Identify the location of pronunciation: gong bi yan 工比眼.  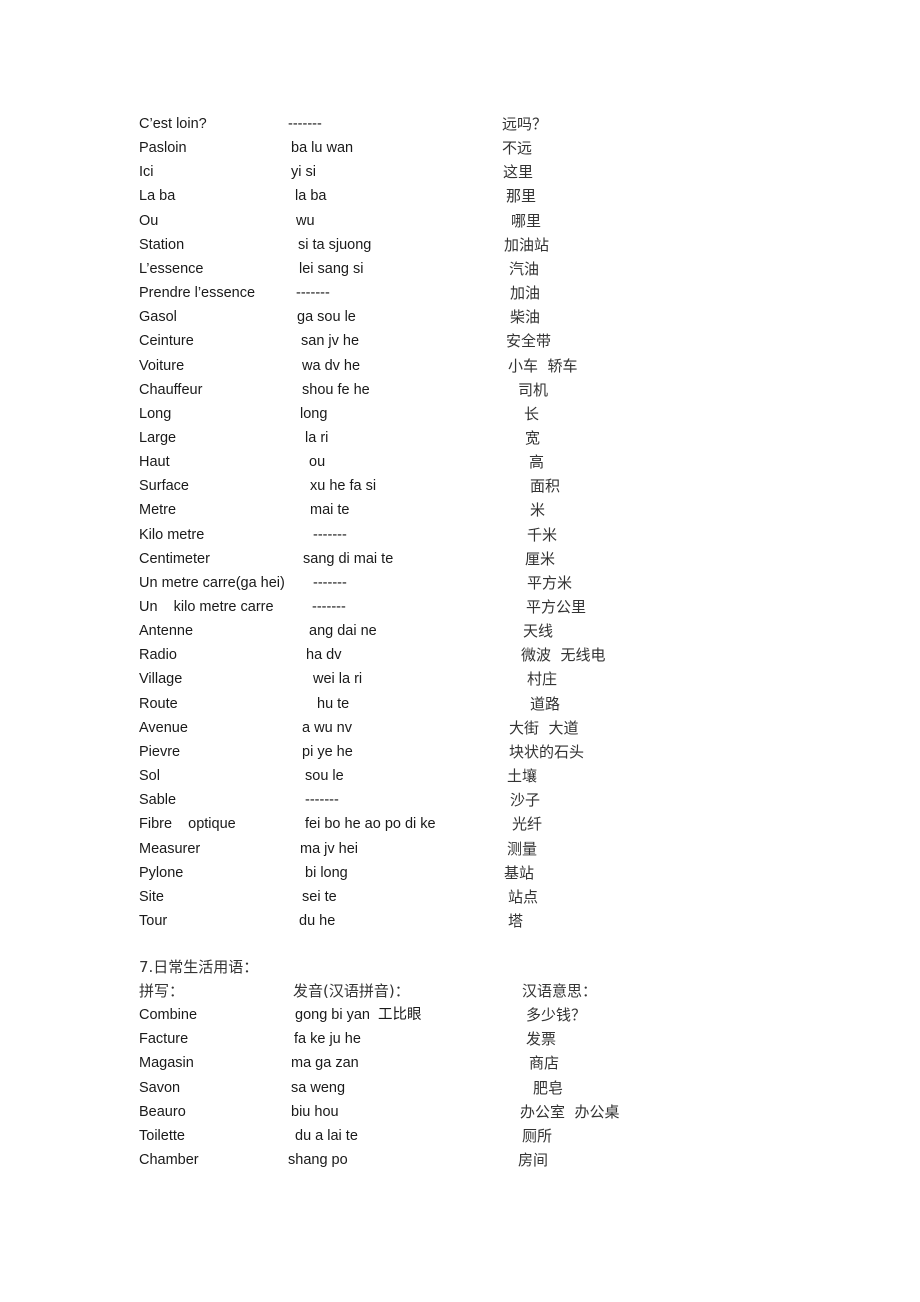
(358, 1015).